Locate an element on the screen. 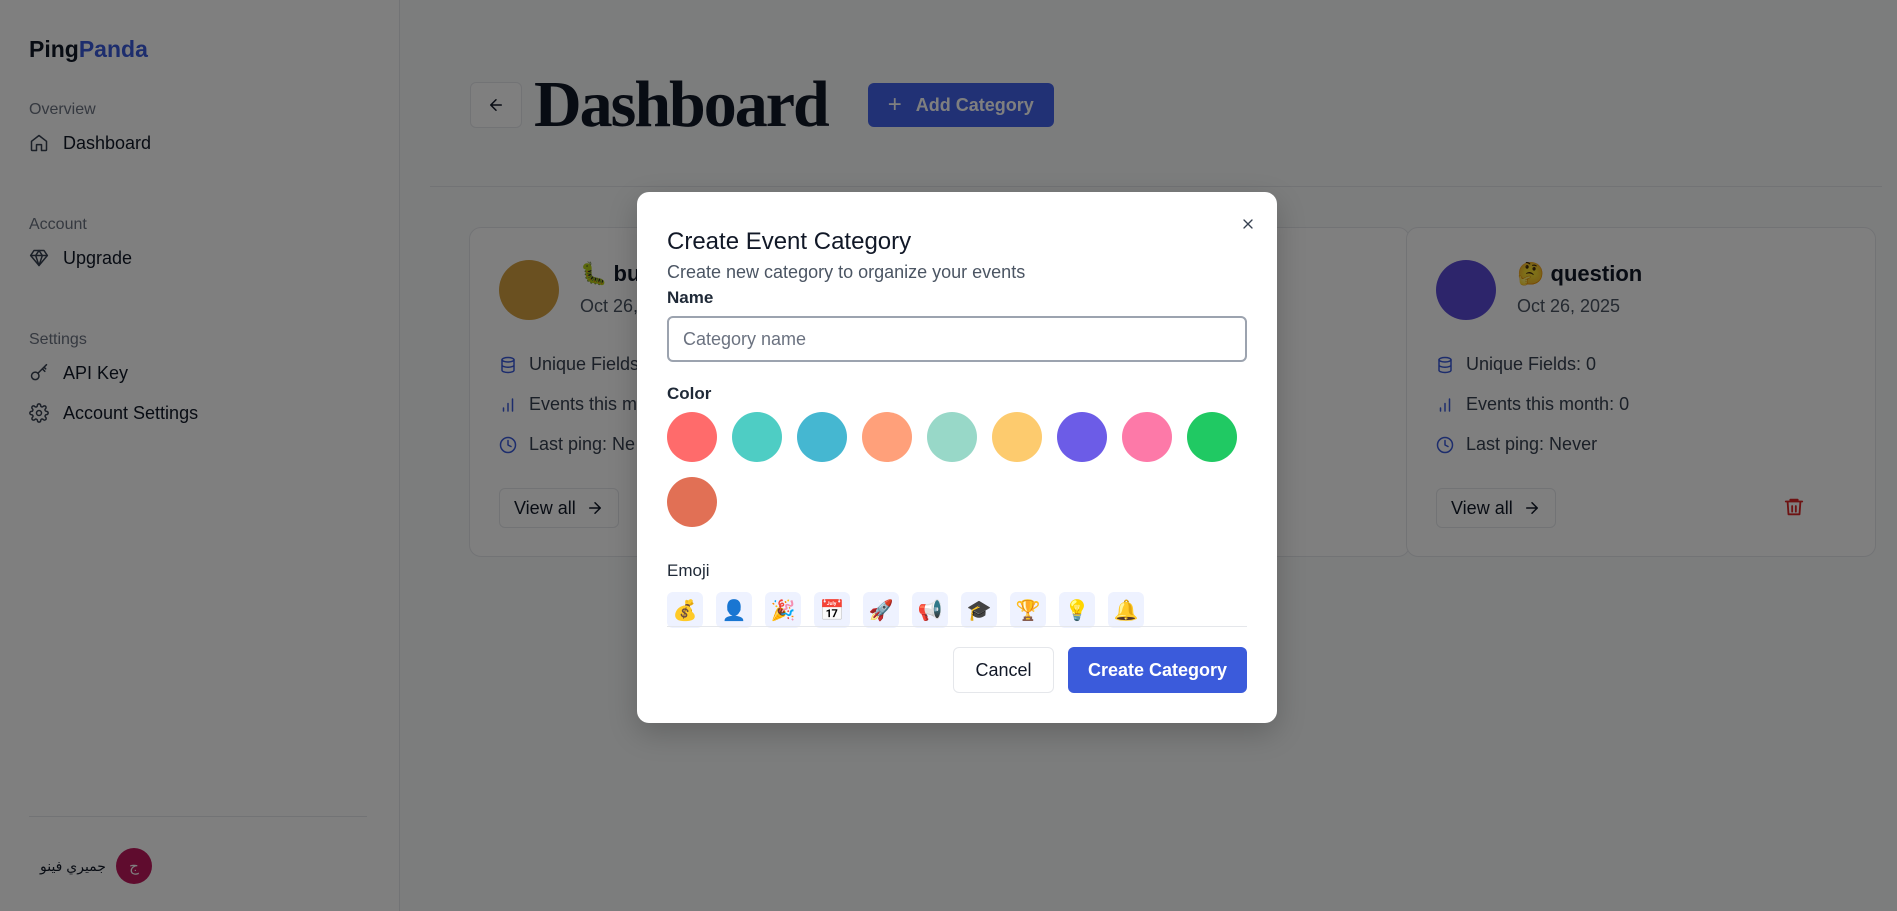 This screenshot has height=911, width=1897. emoji-option: 🔔 is located at coordinates (1126, 610).